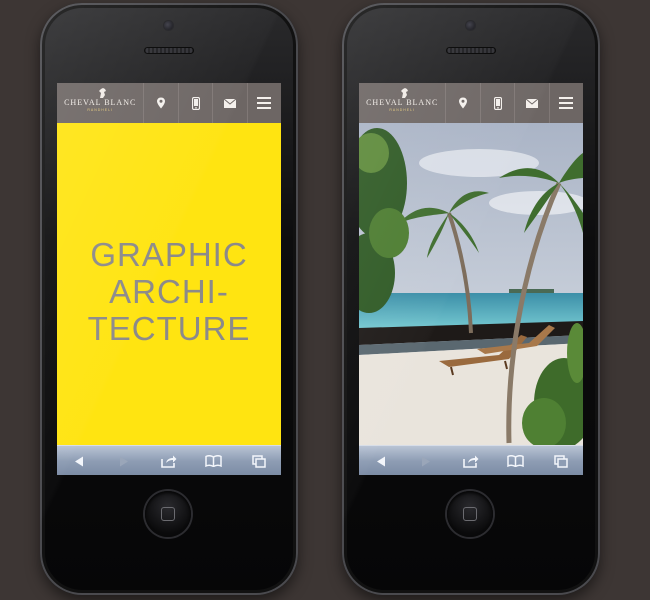 The width and height of the screenshot is (650, 600). What do you see at coordinates (169, 254) in the screenshot?
I see `headline-line-1: GRAPHIC` at bounding box center [169, 254].